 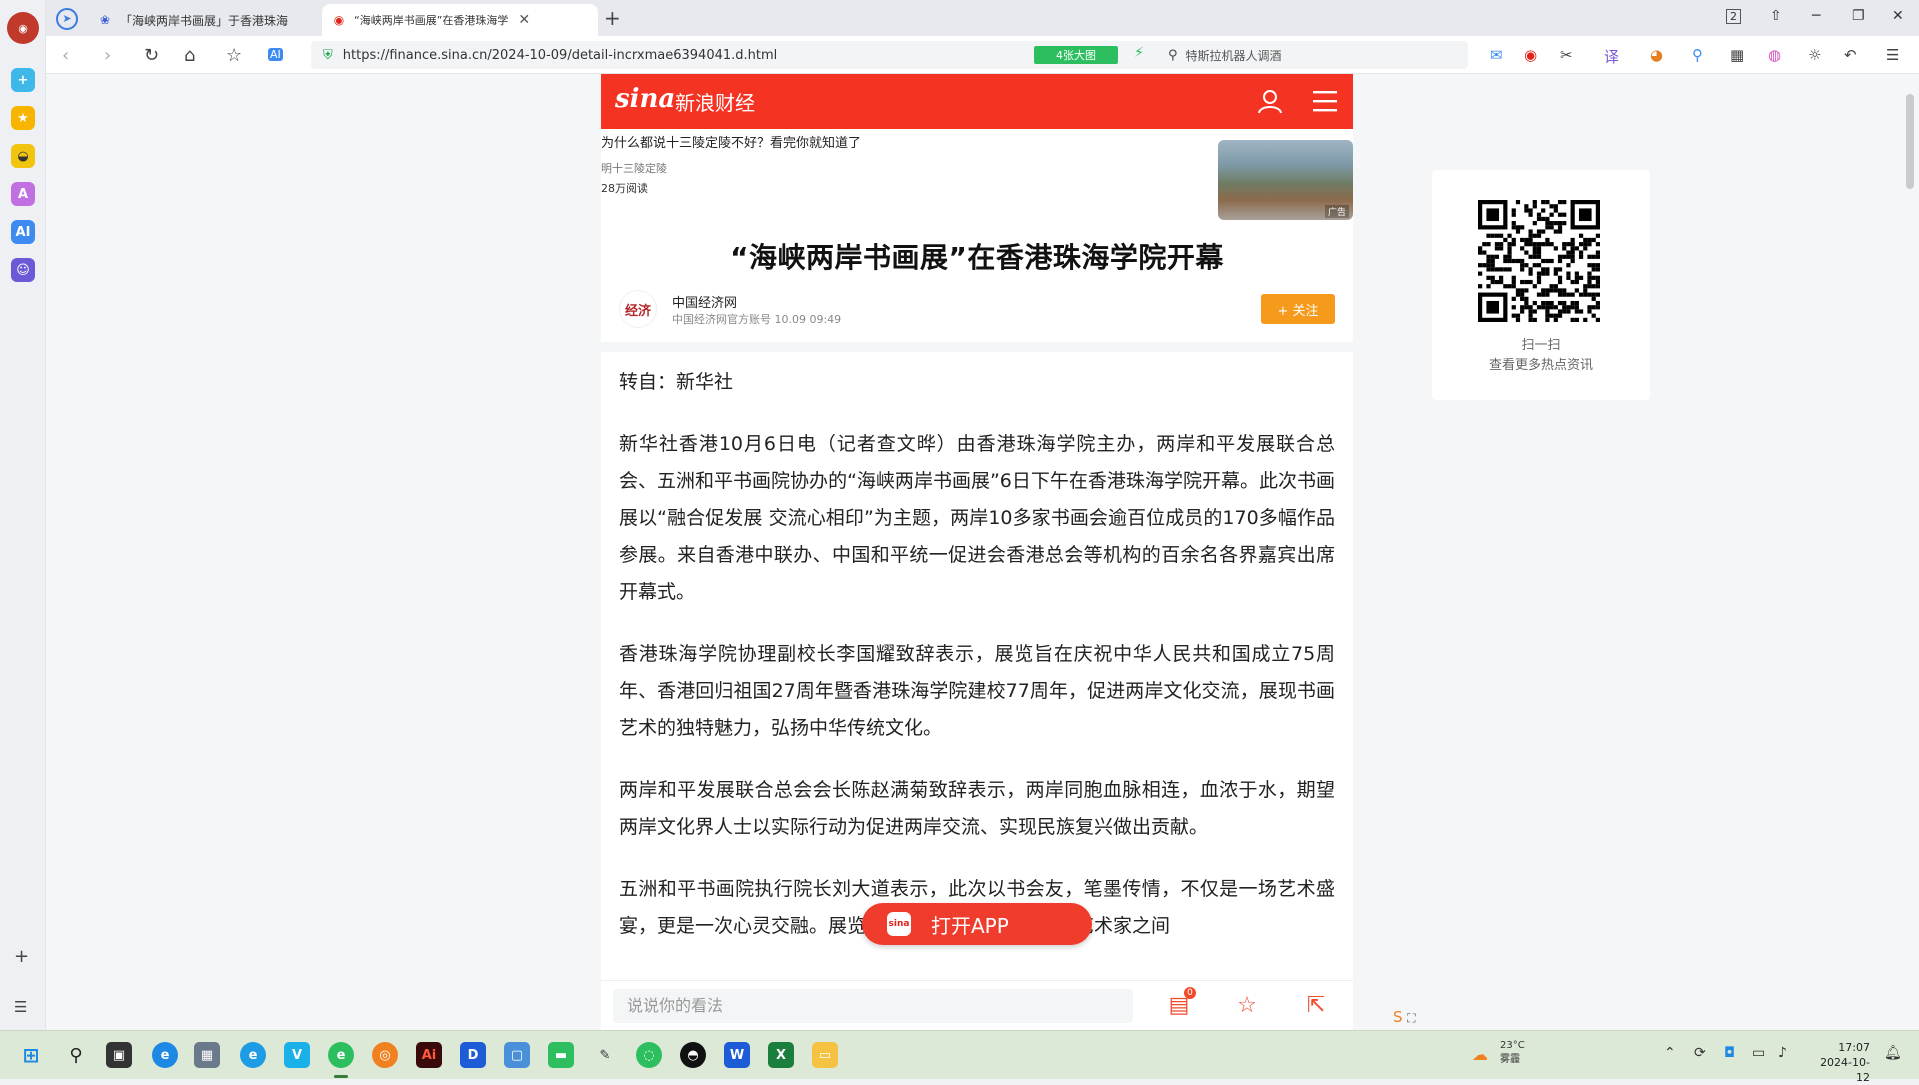 I want to click on excel-icon: X, so click(x=781, y=1055).